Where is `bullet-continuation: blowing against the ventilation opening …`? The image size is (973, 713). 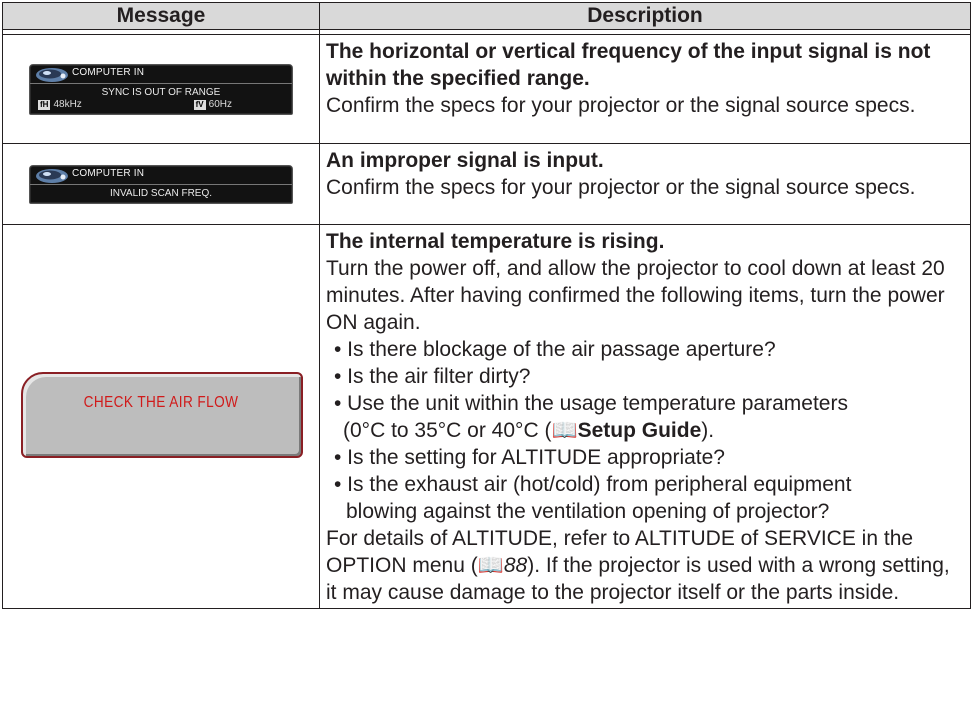 bullet-continuation: blowing against the ventilation opening … is located at coordinates (588, 511).